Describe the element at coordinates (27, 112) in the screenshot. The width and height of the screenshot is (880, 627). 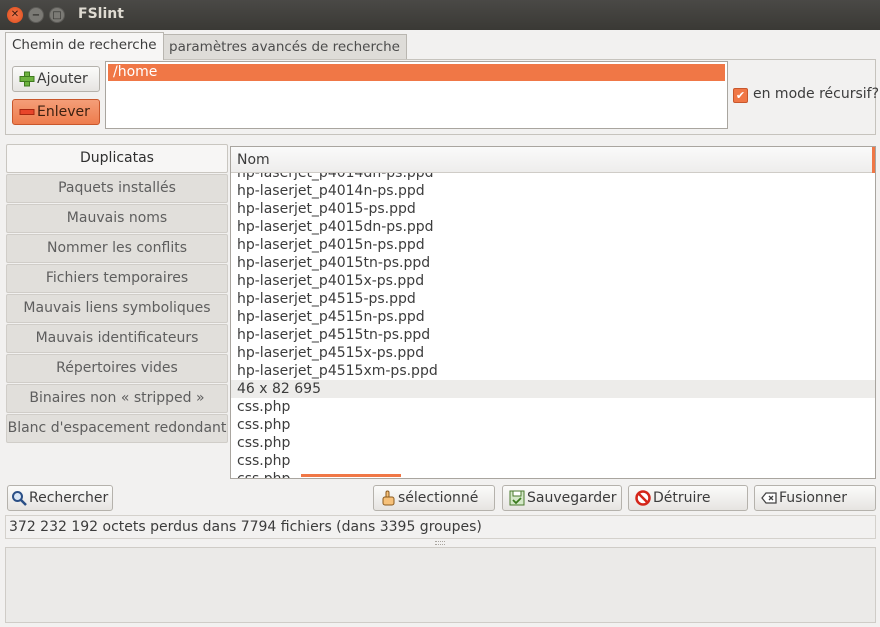
I see `minus-icon` at that location.